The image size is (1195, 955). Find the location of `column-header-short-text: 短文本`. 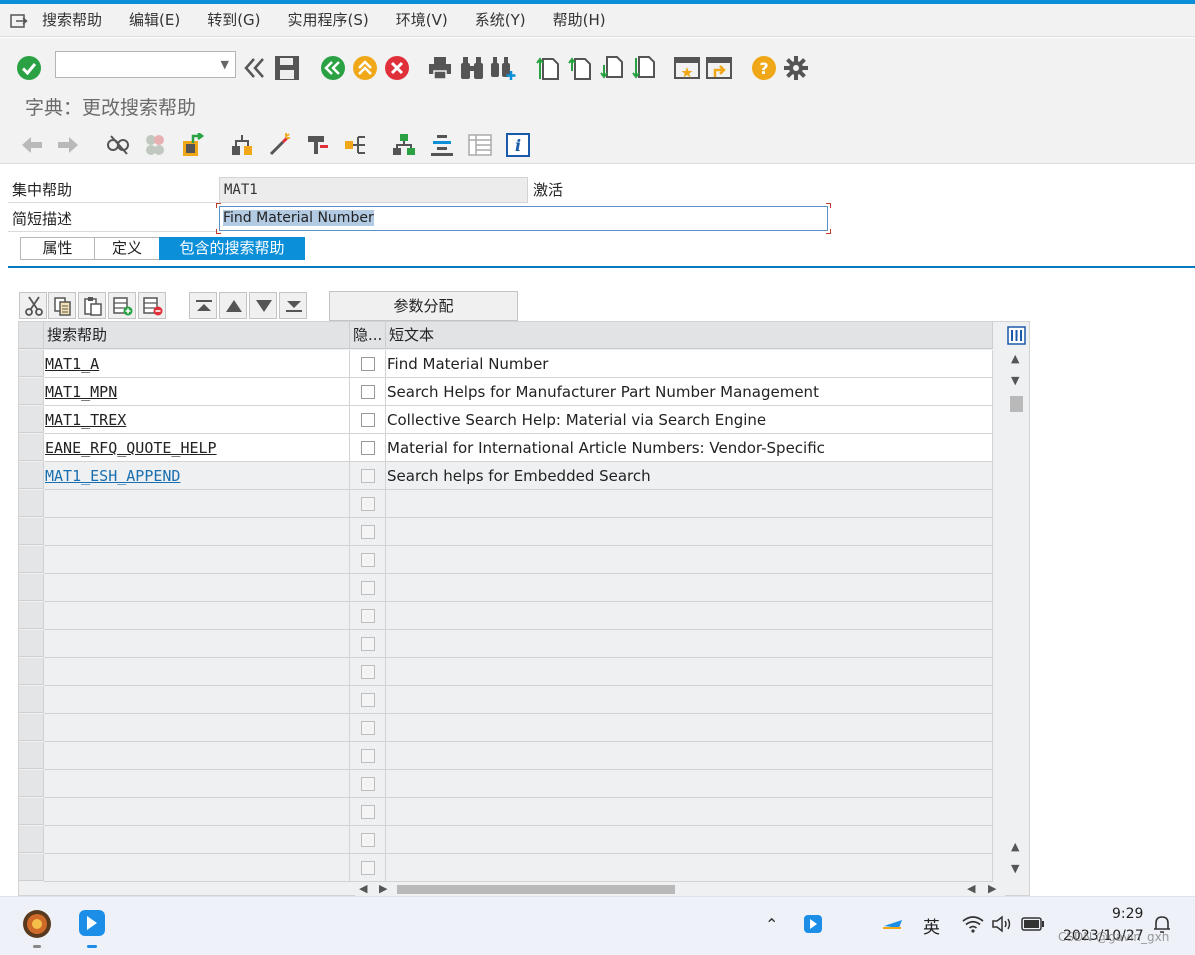

column-header-short-text: 短文本 is located at coordinates (689, 335).